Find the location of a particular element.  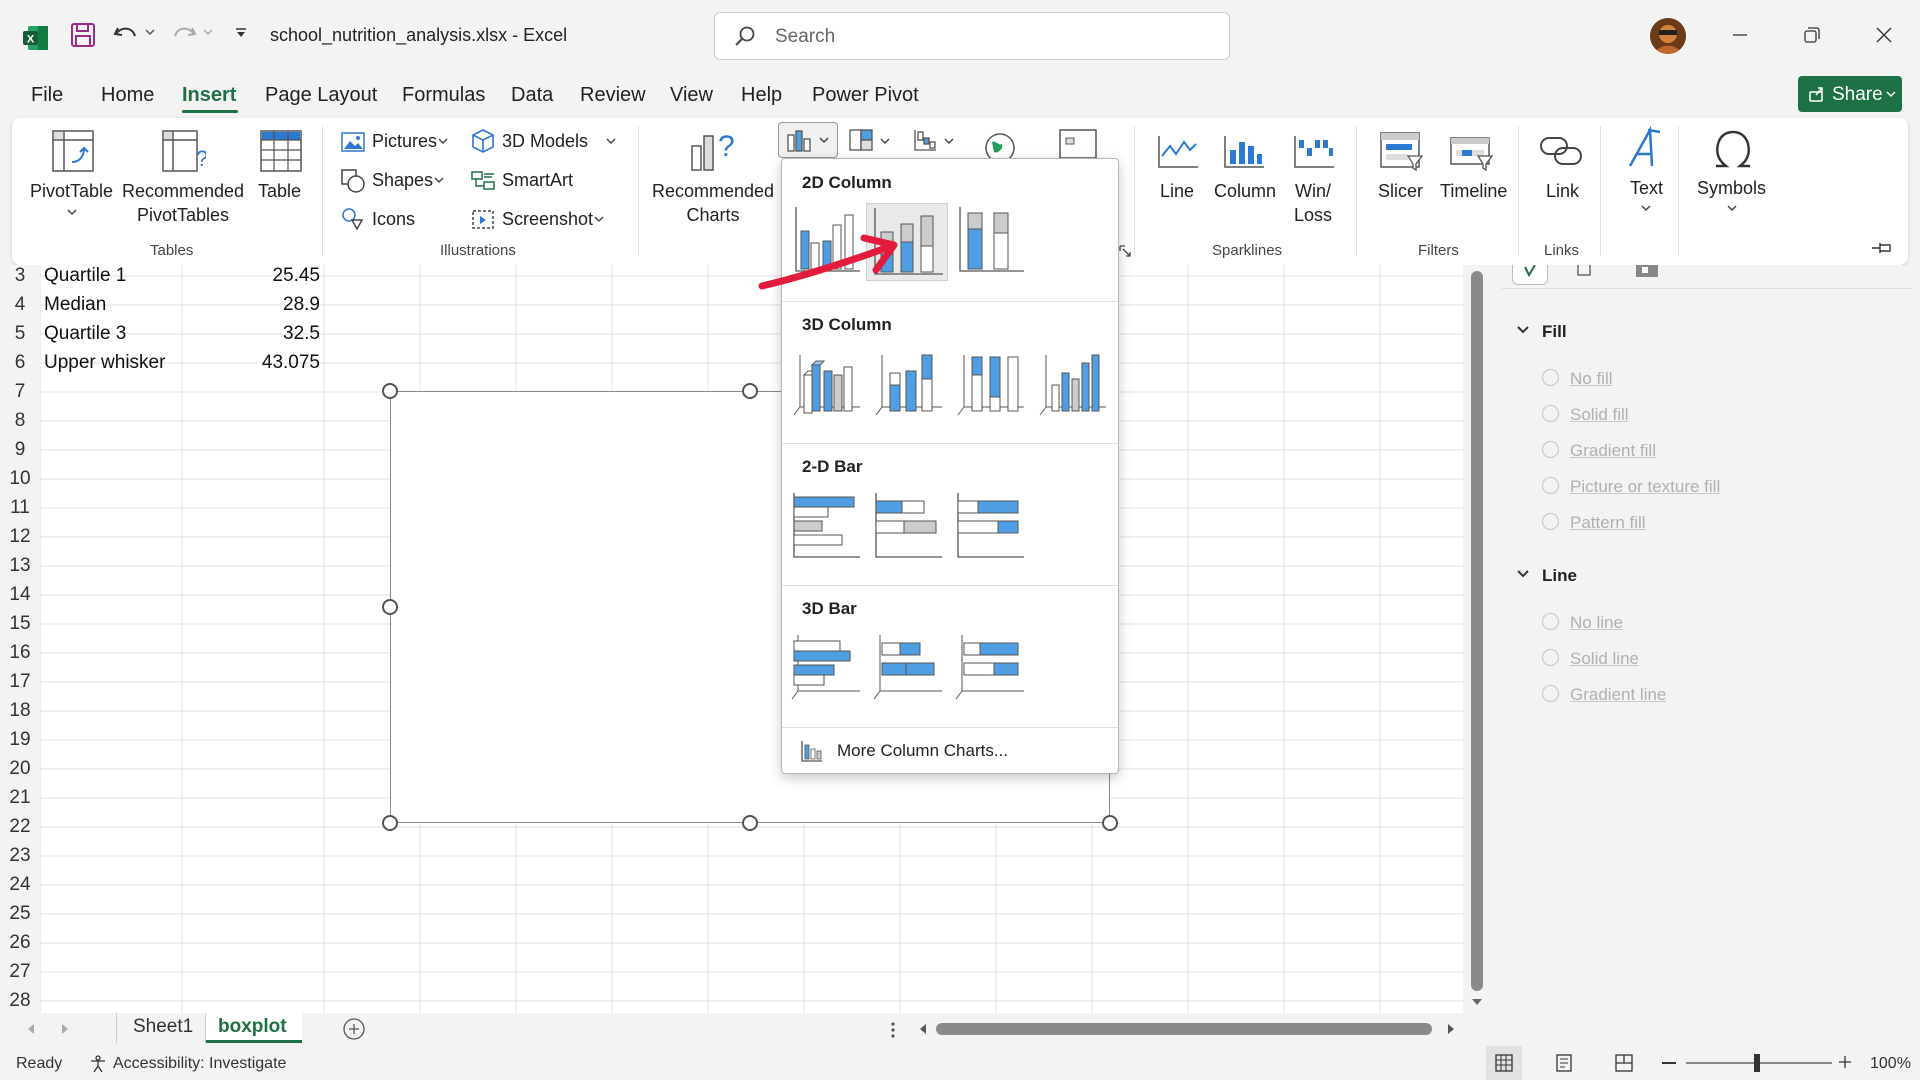

share-button: Share is located at coordinates (1850, 94).